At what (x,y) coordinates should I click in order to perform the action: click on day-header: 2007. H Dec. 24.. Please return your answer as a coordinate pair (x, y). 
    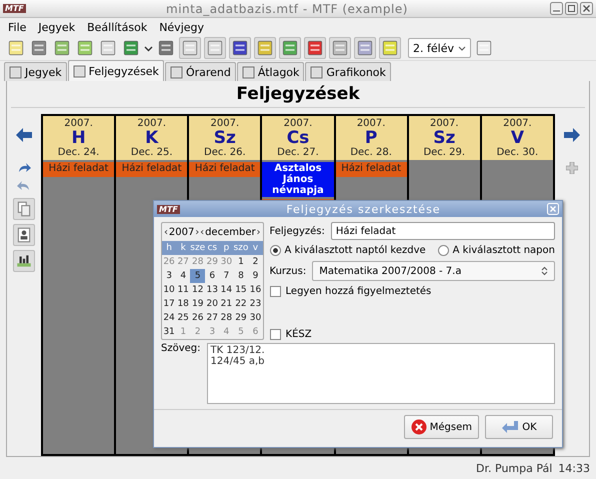
    Looking at the image, I should click on (78, 138).